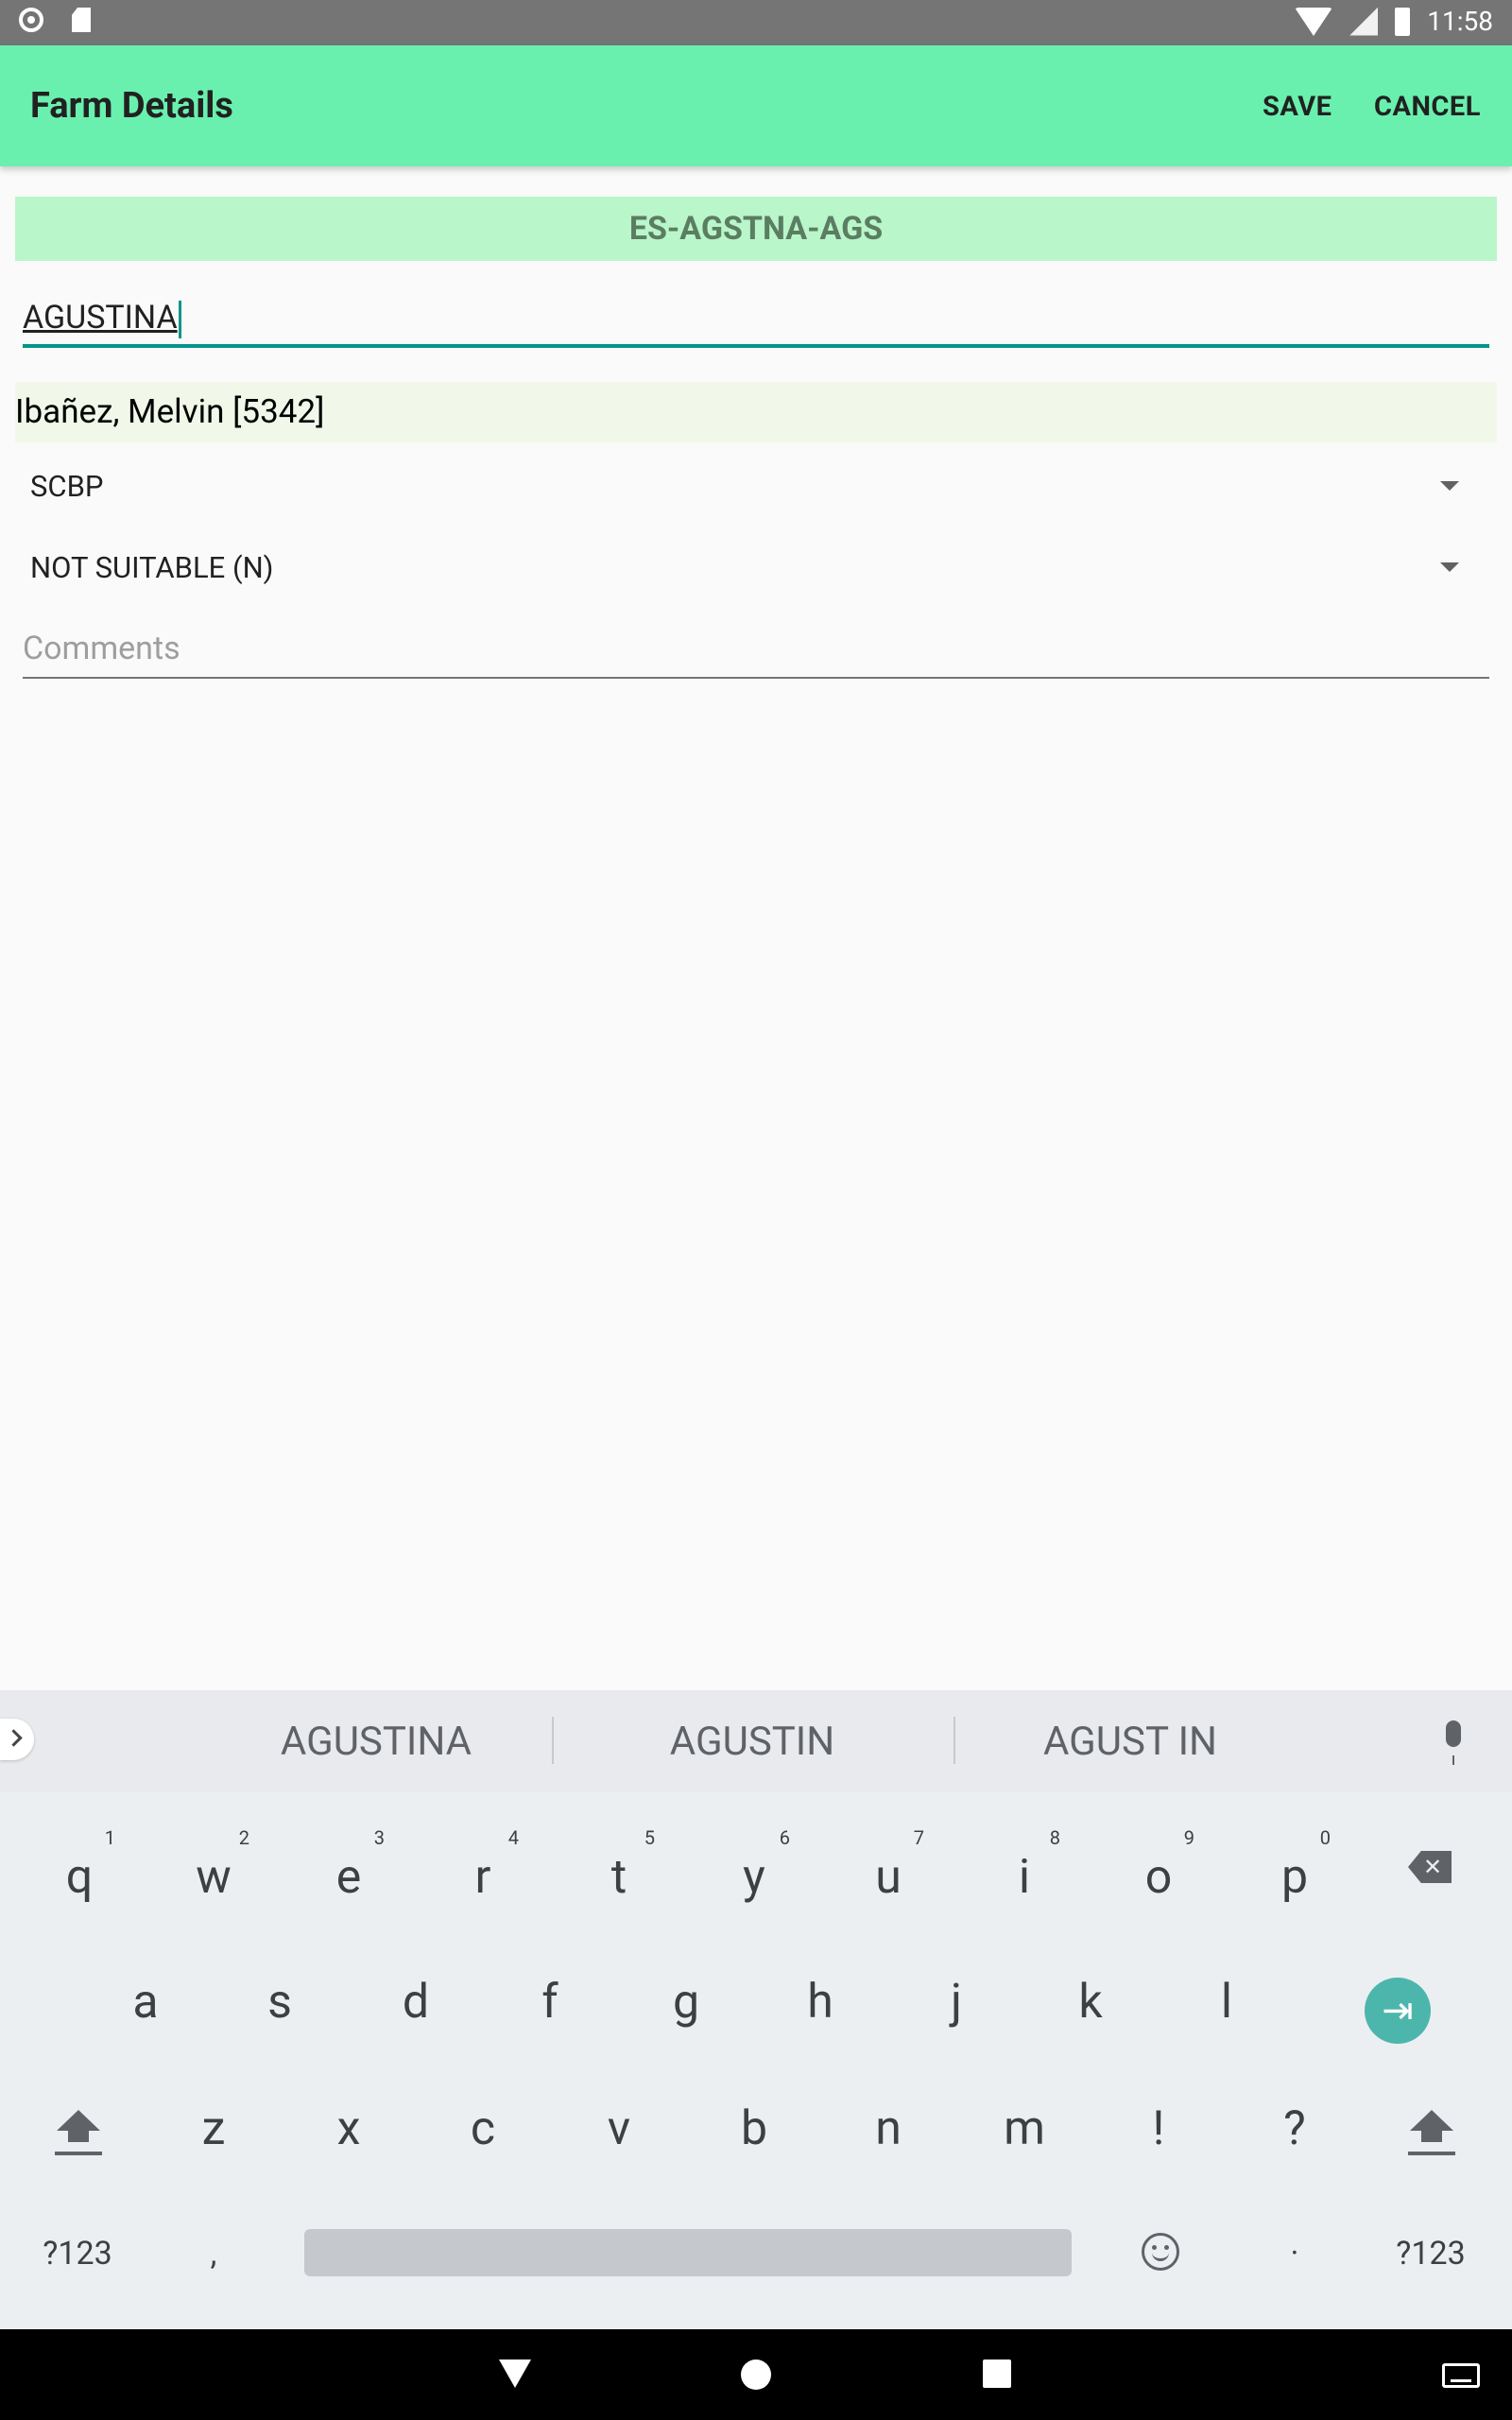  Describe the element at coordinates (1226, 2002) in the screenshot. I see `key-l: l` at that location.